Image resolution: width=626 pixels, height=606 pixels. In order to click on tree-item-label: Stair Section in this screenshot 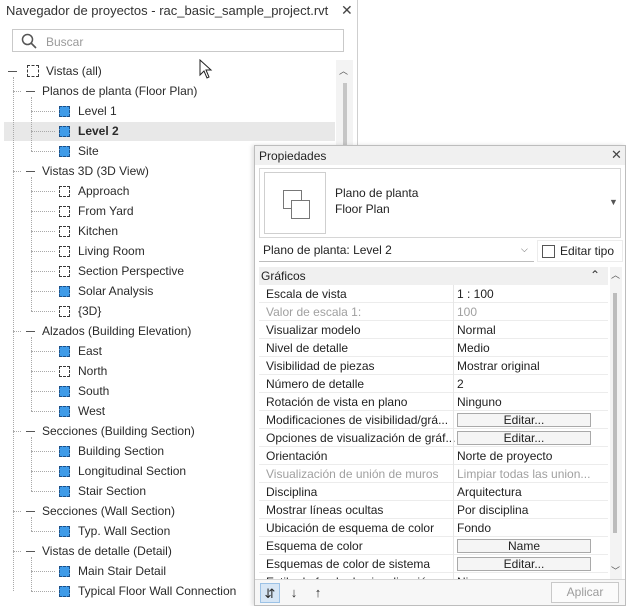, I will do `click(112, 491)`.